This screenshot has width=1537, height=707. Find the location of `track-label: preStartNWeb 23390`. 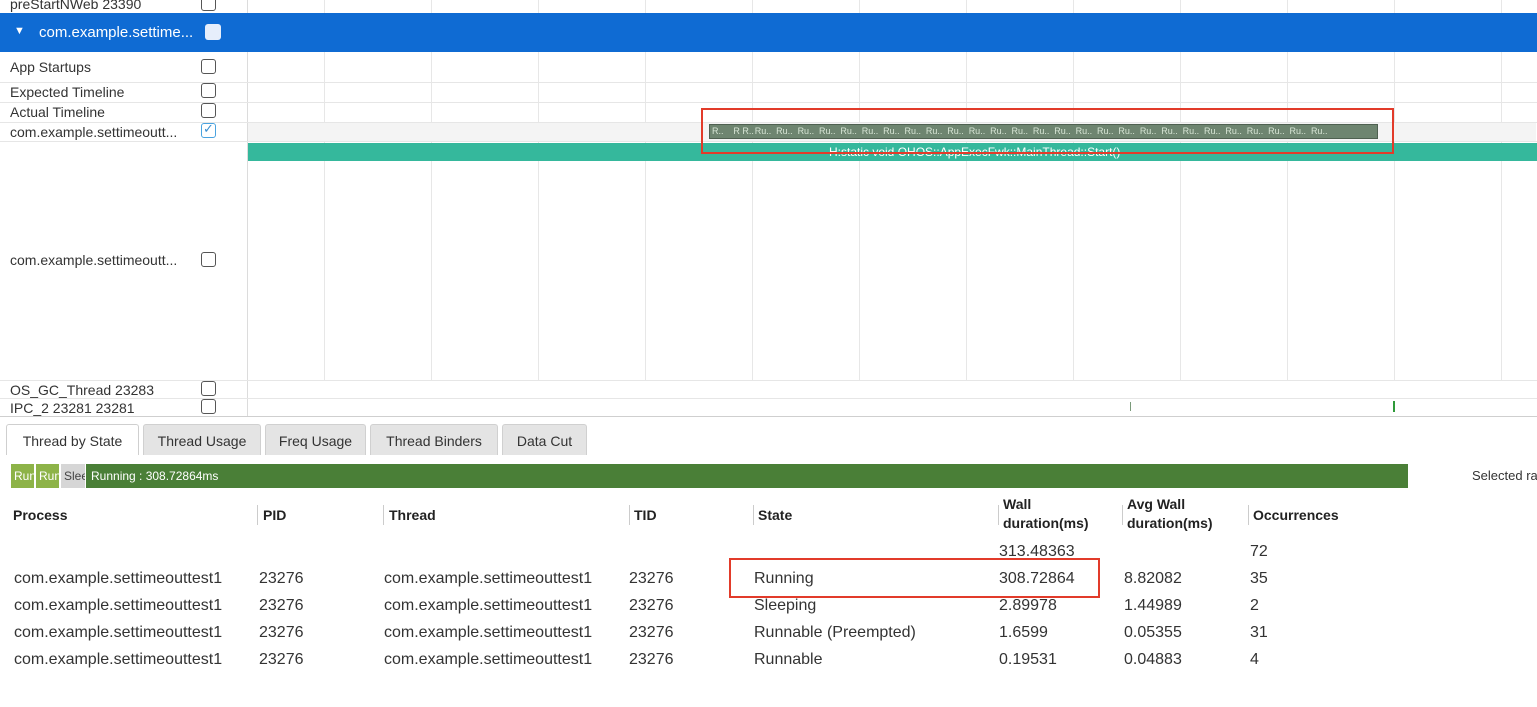

track-label: preStartNWeb 23390 is located at coordinates (76, 6).